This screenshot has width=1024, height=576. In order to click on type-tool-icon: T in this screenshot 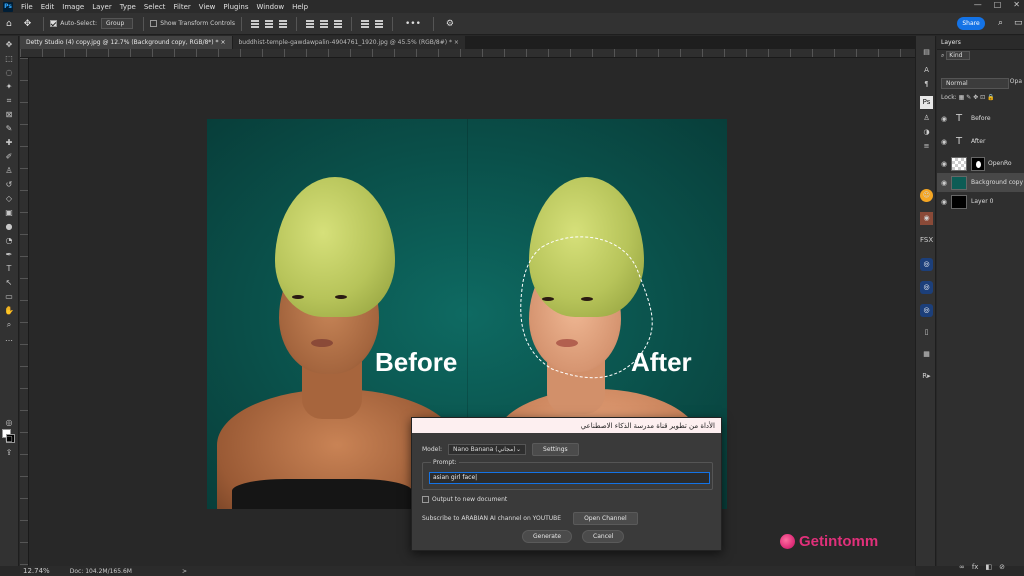, I will do `click(9, 269)`.